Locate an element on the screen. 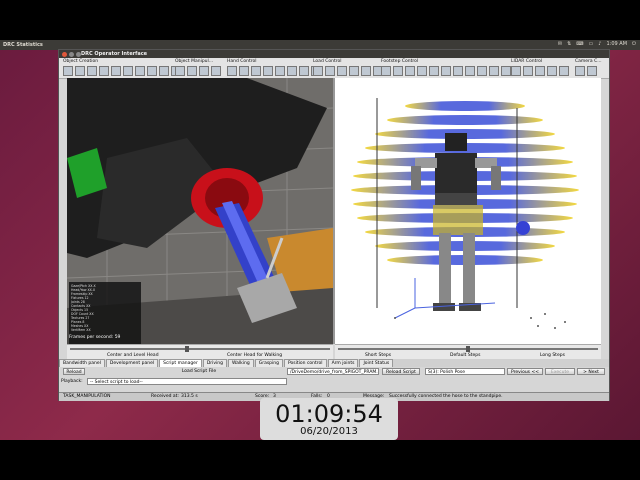  footstep-1-icon is located at coordinates (386, 71).